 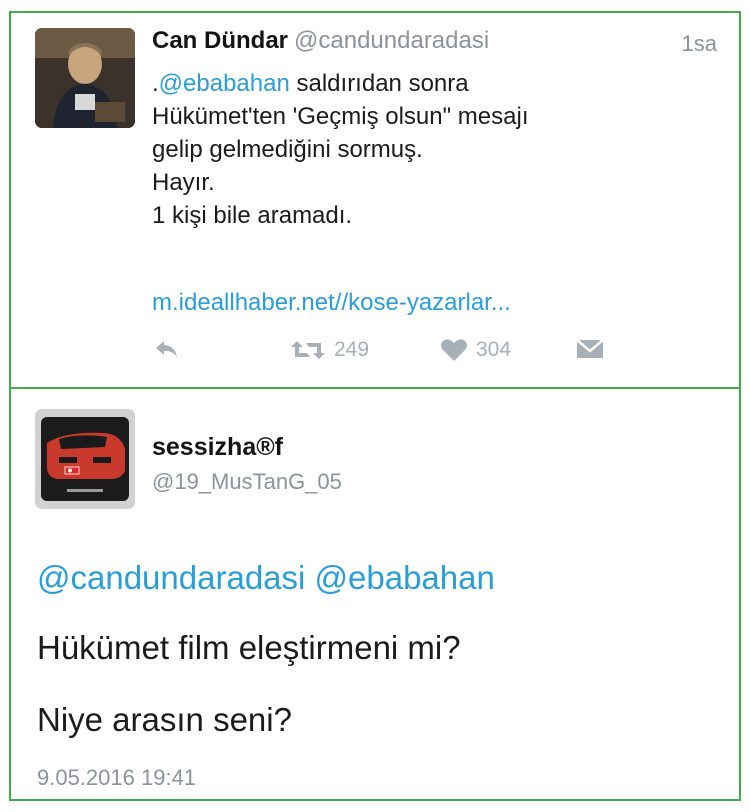 What do you see at coordinates (249, 647) in the screenshot?
I see `reply-text-line: Hükümet film eleştirmeni mi?` at bounding box center [249, 647].